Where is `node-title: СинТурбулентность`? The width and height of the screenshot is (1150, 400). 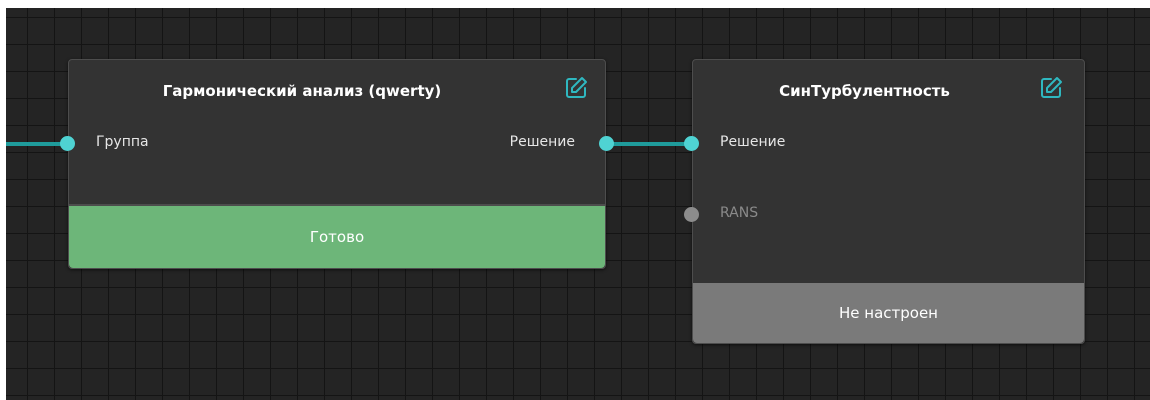 node-title: СинТурбулентность is located at coordinates (864, 91).